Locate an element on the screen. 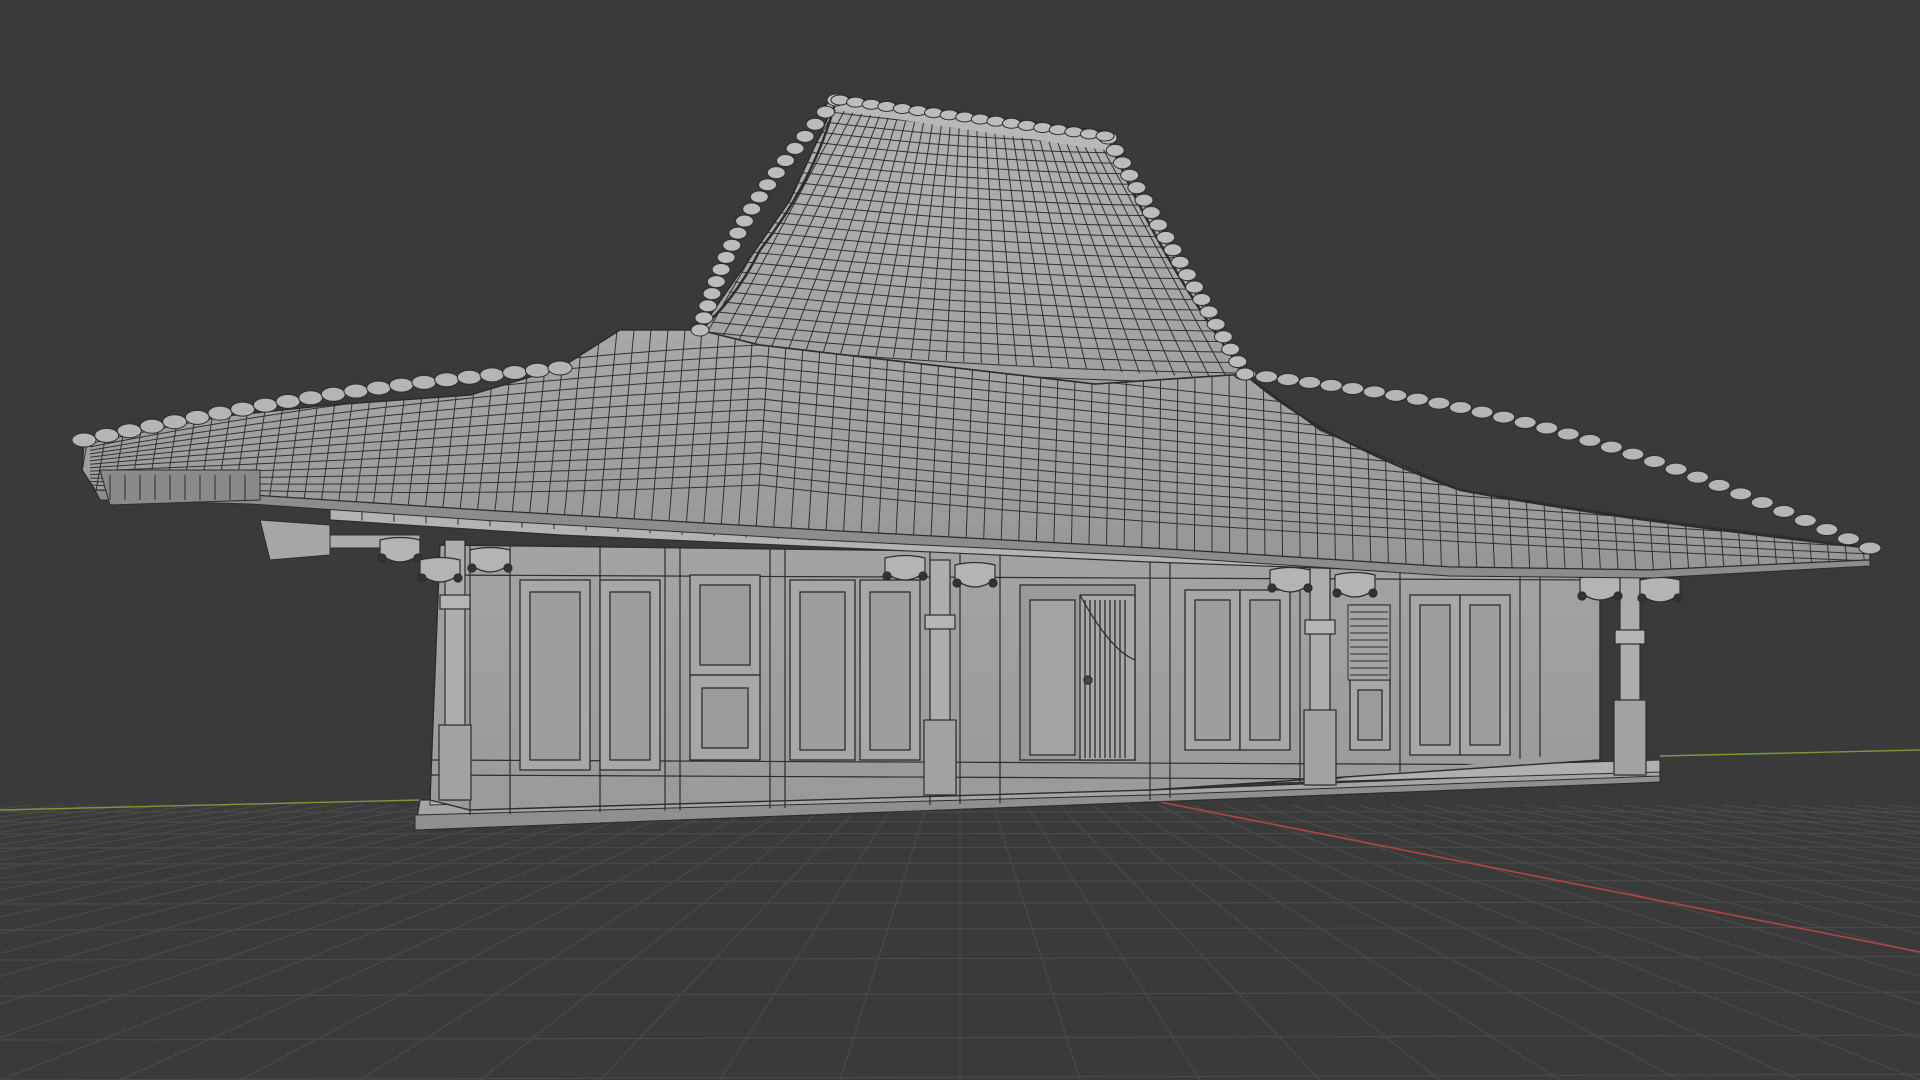 This screenshot has width=1920, height=1080. x-axis-line is located at coordinates (1534, 876).